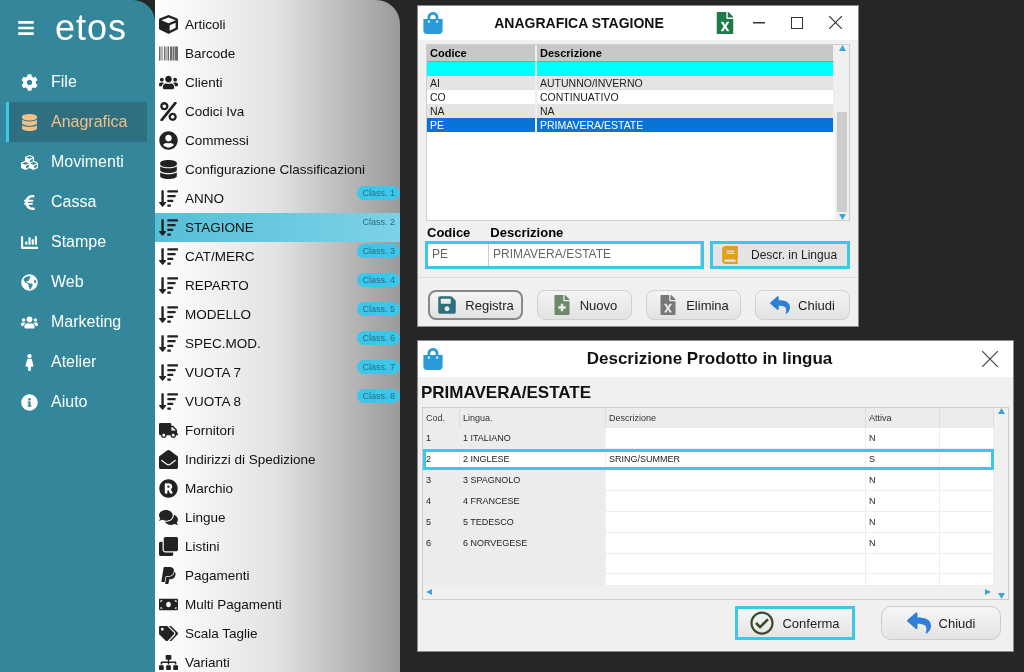  I want to click on submenu-item: Pagamenti, so click(277, 575).